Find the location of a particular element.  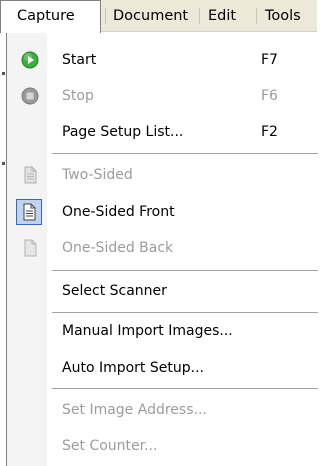

two-sided-page-icon is located at coordinates (30, 175).